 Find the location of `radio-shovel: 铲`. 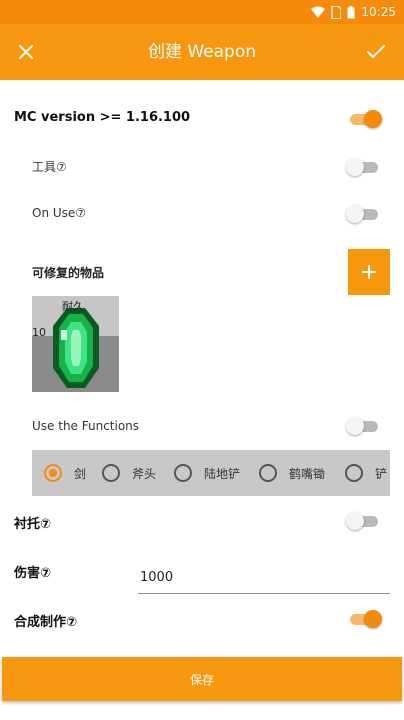

radio-shovel: 铲 is located at coordinates (366, 473).